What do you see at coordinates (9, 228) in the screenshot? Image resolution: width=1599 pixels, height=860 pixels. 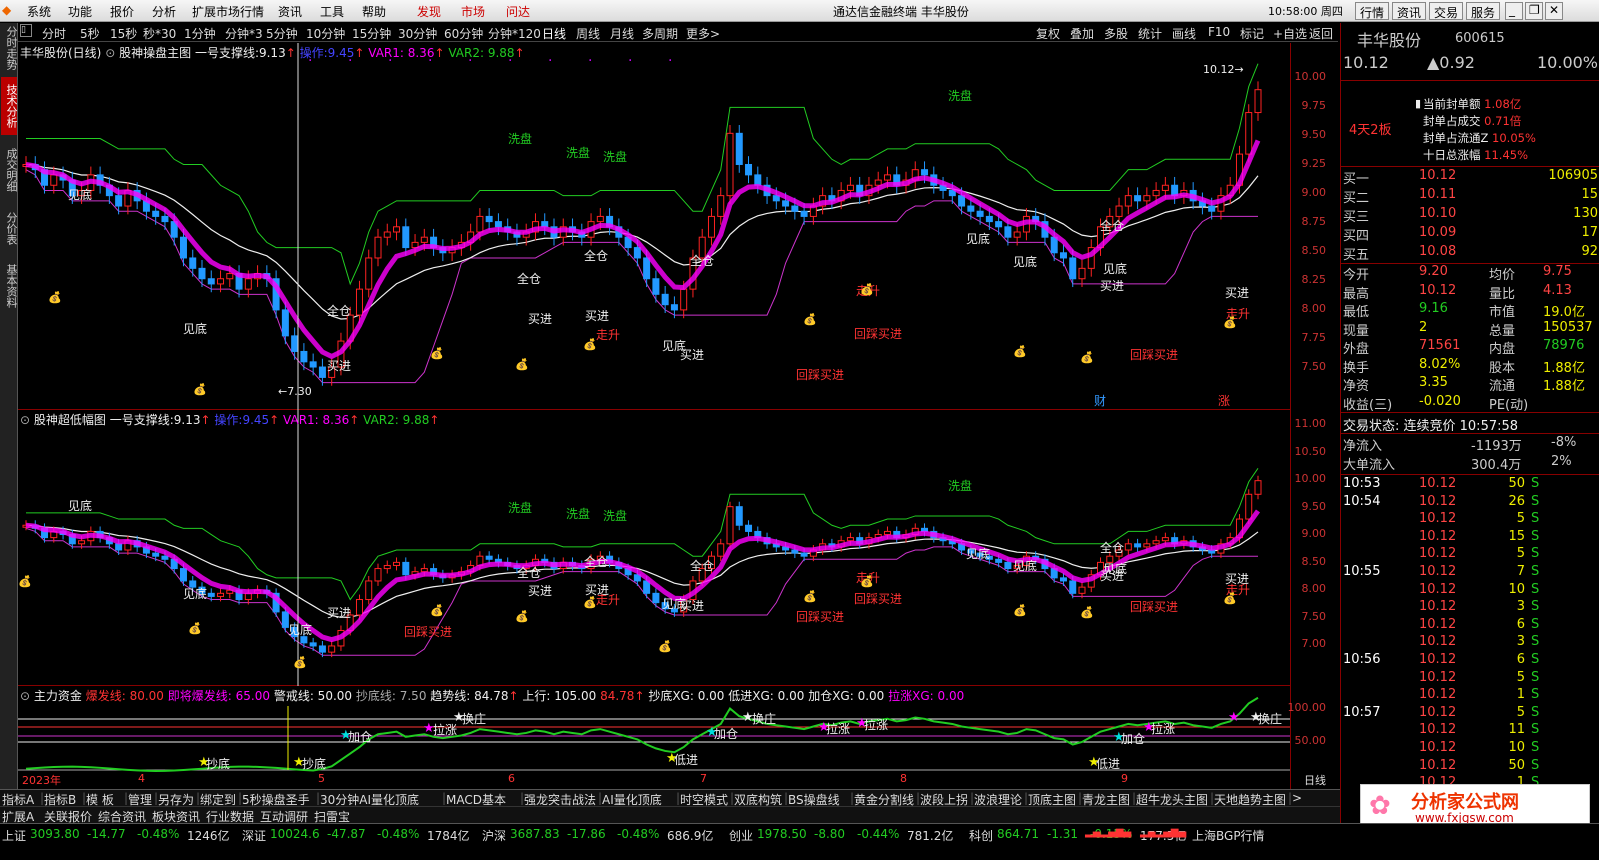 I see `tab-price-table: 分价表` at bounding box center [9, 228].